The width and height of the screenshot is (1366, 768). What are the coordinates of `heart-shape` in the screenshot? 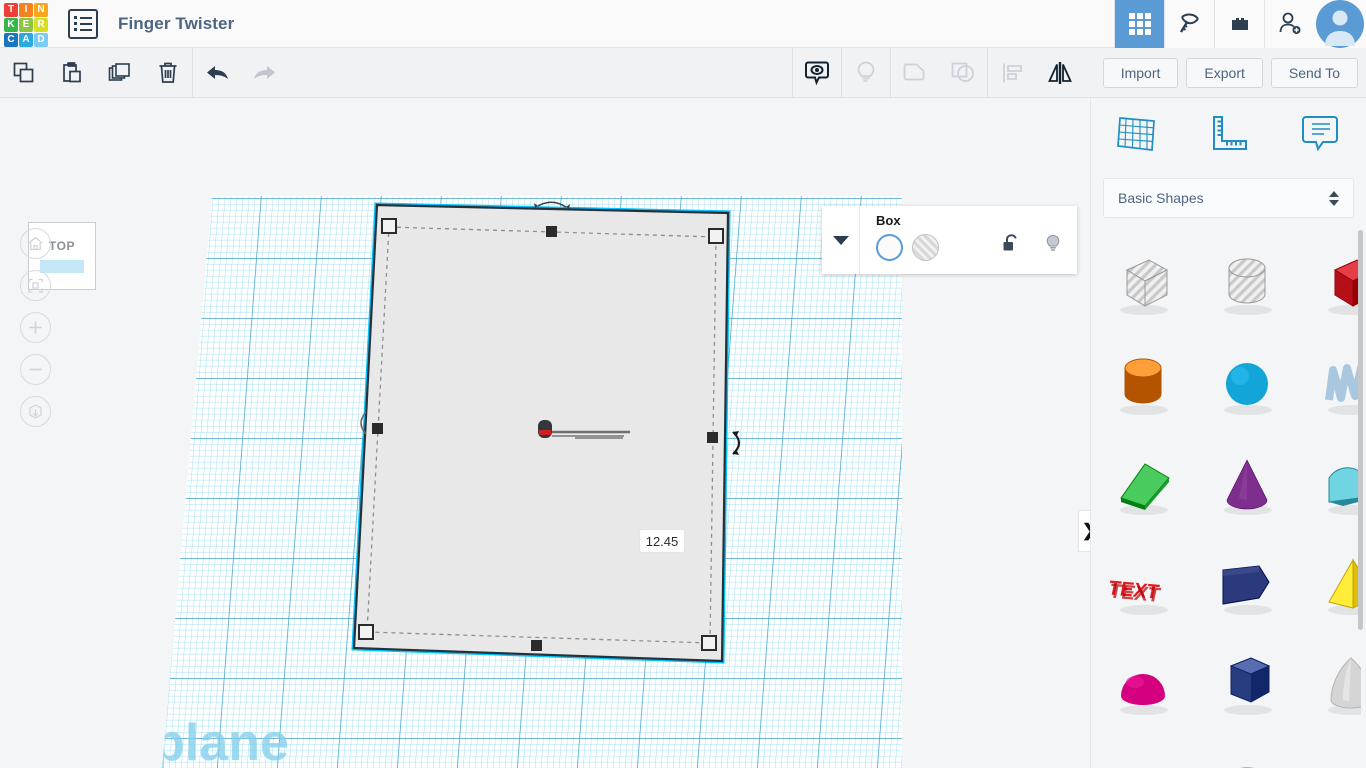 It's located at (1330, 751).